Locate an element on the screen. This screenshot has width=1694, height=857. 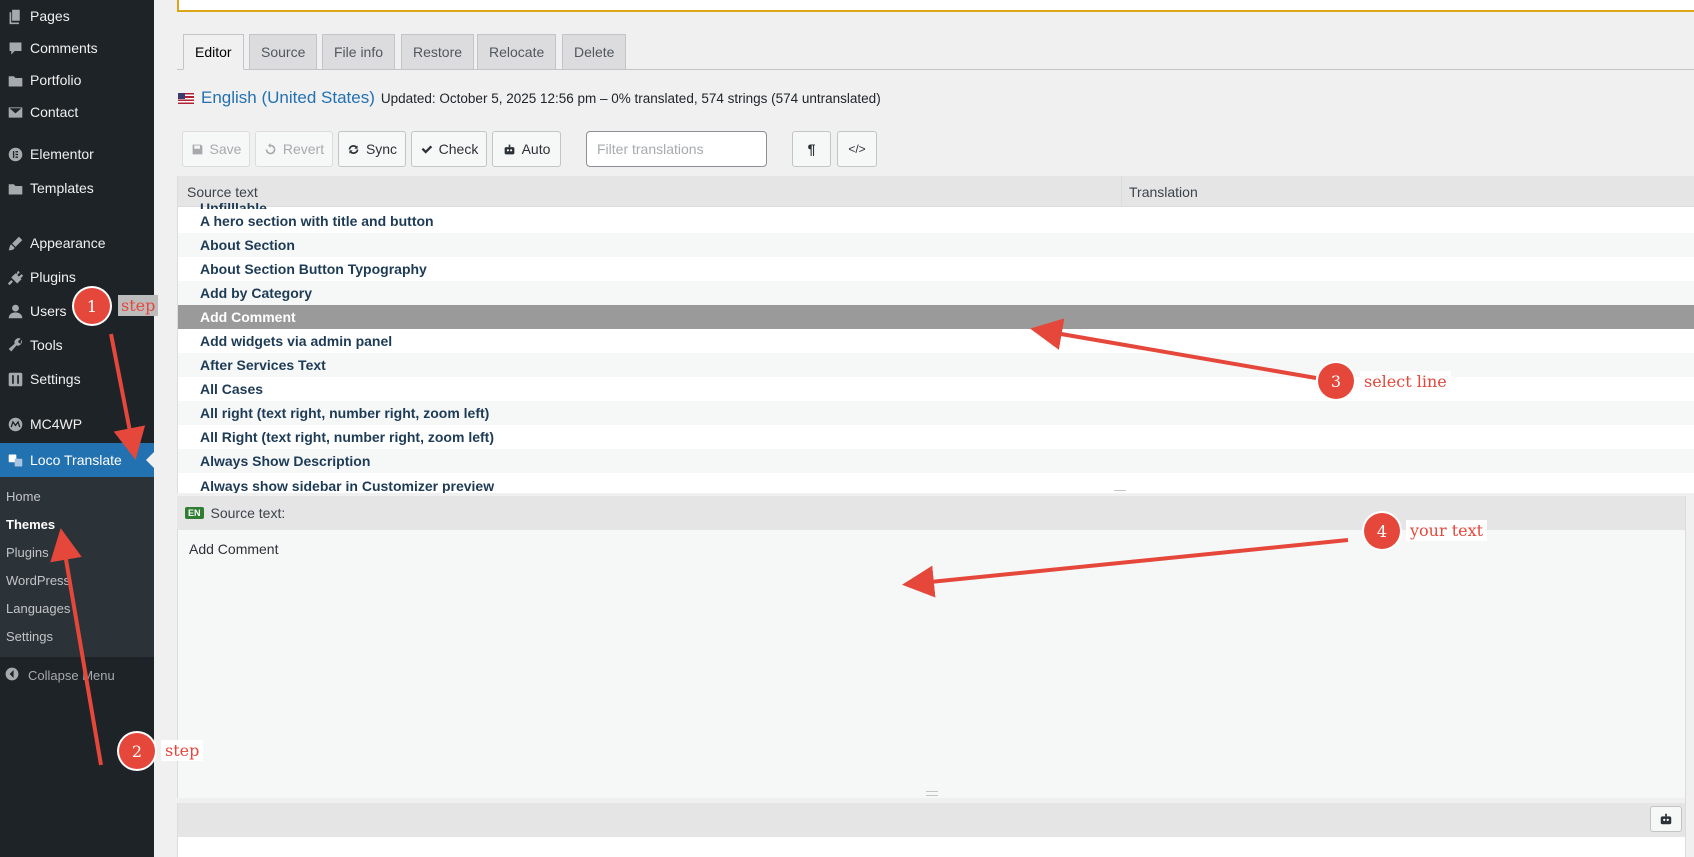
collapse-menu-button: Collapse Menu is located at coordinates (77, 675).